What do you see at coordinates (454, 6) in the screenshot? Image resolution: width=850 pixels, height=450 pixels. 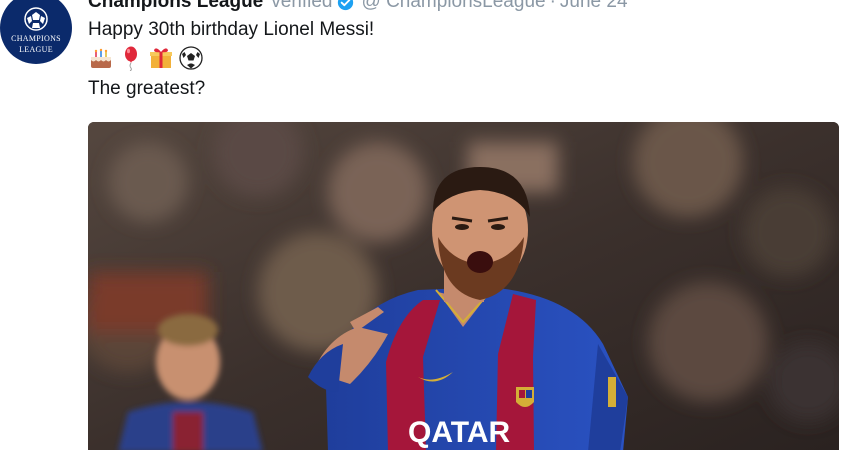 I see `user-handle: @ ChampionsLeague` at bounding box center [454, 6].